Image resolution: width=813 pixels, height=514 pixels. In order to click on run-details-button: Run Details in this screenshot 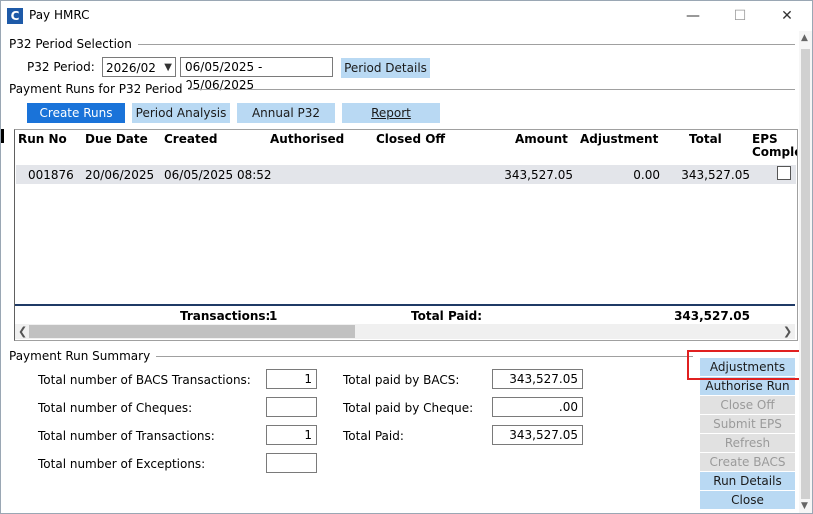, I will do `click(747, 481)`.